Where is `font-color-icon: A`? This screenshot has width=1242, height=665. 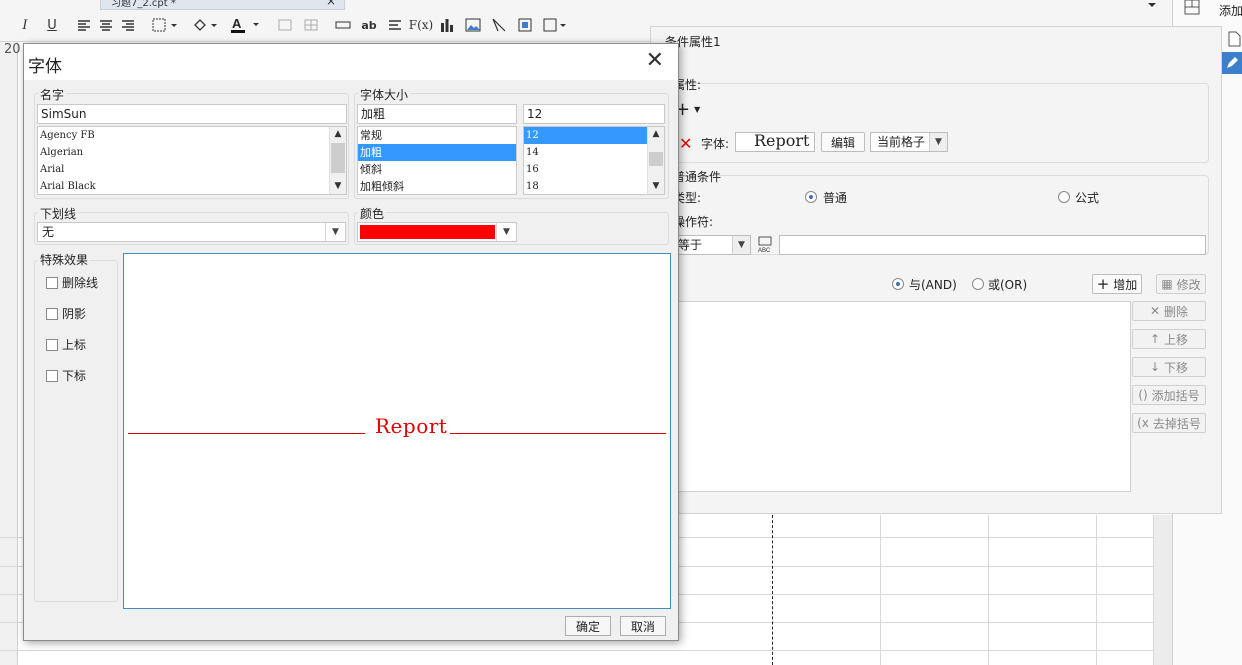
font-color-icon: A is located at coordinates (245, 25).